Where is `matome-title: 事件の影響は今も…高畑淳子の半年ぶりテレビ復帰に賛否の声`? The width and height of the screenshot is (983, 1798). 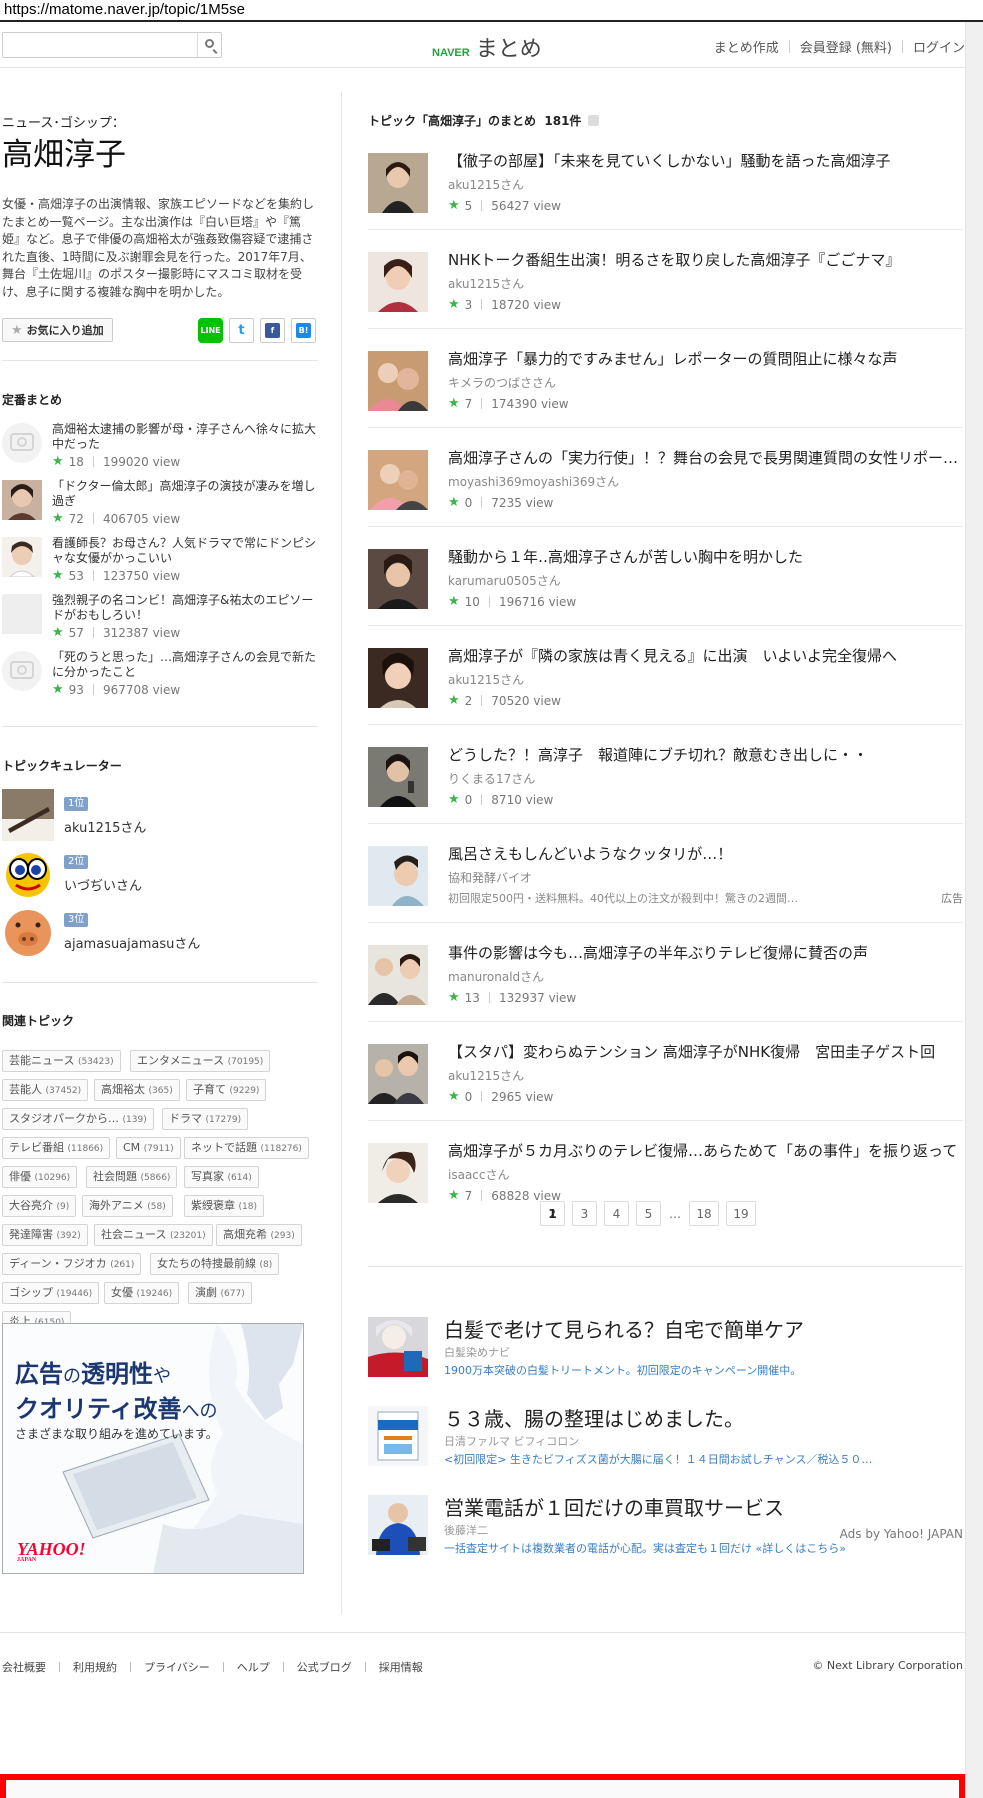
matome-title: 事件の影響は今も…高畑淳子の半年ぶりテレビ復帰に賛否の声 is located at coordinates (705, 952).